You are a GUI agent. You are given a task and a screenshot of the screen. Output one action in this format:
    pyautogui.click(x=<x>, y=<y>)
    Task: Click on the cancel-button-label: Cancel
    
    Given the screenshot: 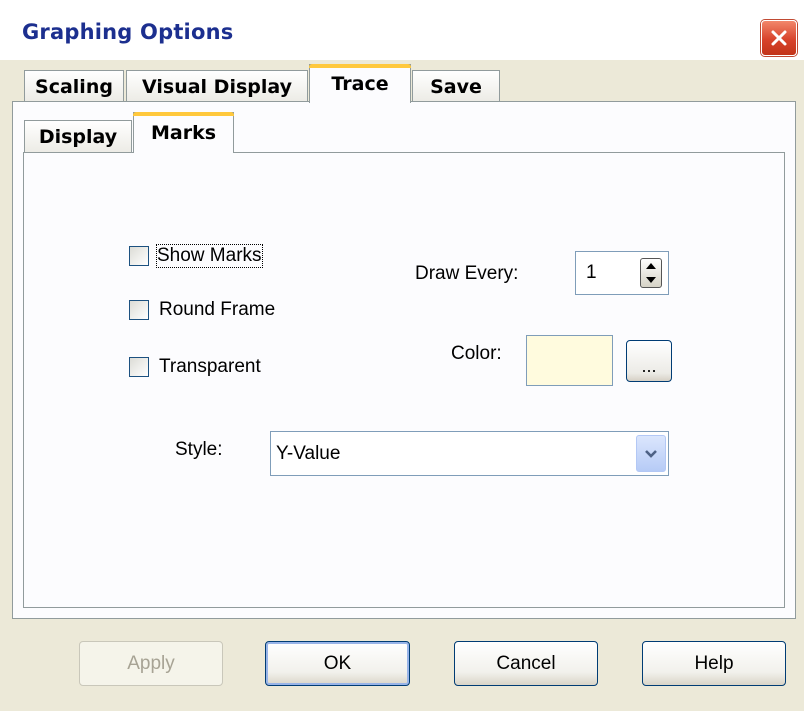 What is the action you would take?
    pyautogui.click(x=526, y=663)
    